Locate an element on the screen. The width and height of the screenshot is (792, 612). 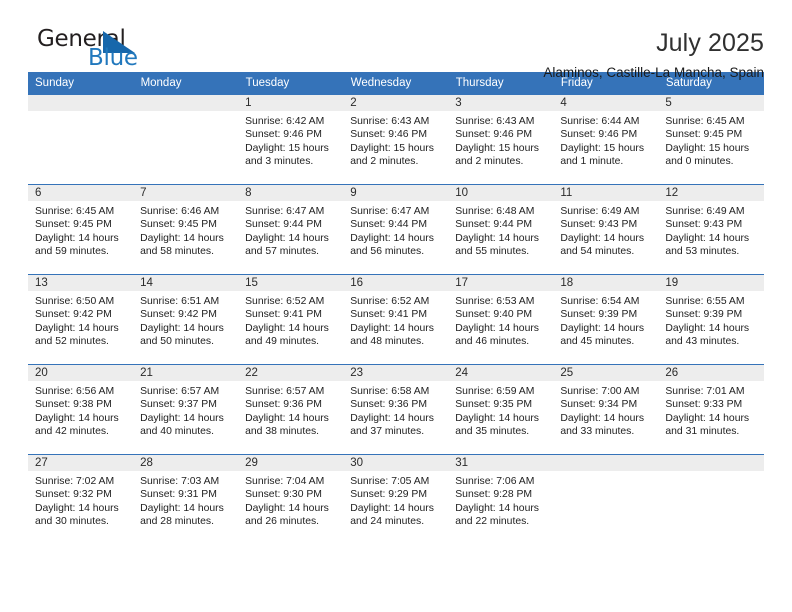
daylight-text: Daylight: 14 hours and 42 minutes. is located at coordinates (77, 425).